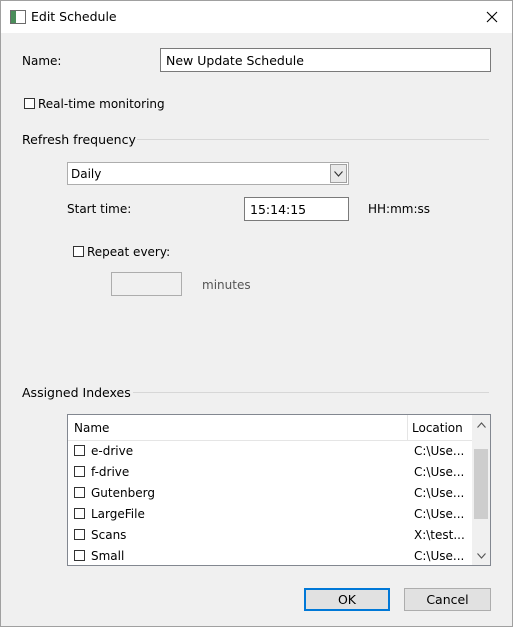 The width and height of the screenshot is (513, 627). What do you see at coordinates (86, 173) in the screenshot?
I see `frequency-dropdown-value: Daily` at bounding box center [86, 173].